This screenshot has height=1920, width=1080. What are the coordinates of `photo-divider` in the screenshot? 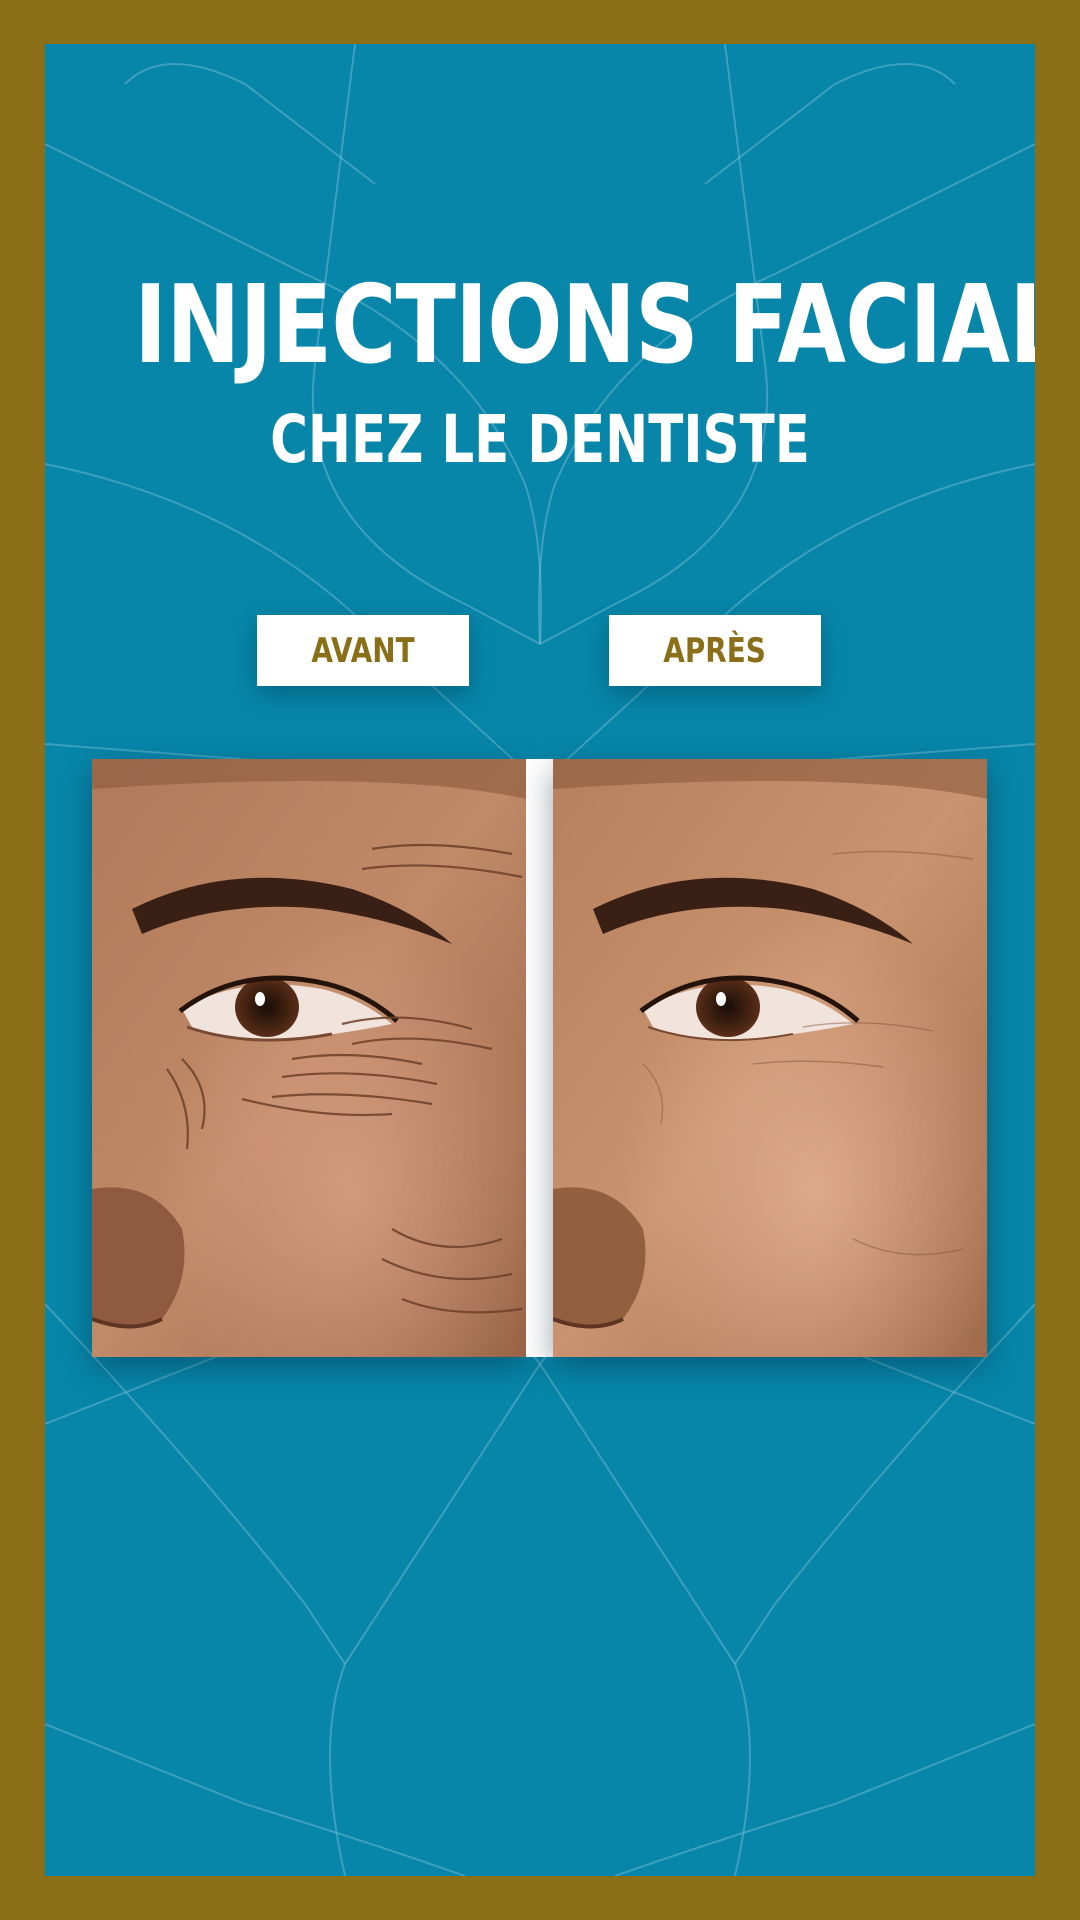 It's located at (539, 1058).